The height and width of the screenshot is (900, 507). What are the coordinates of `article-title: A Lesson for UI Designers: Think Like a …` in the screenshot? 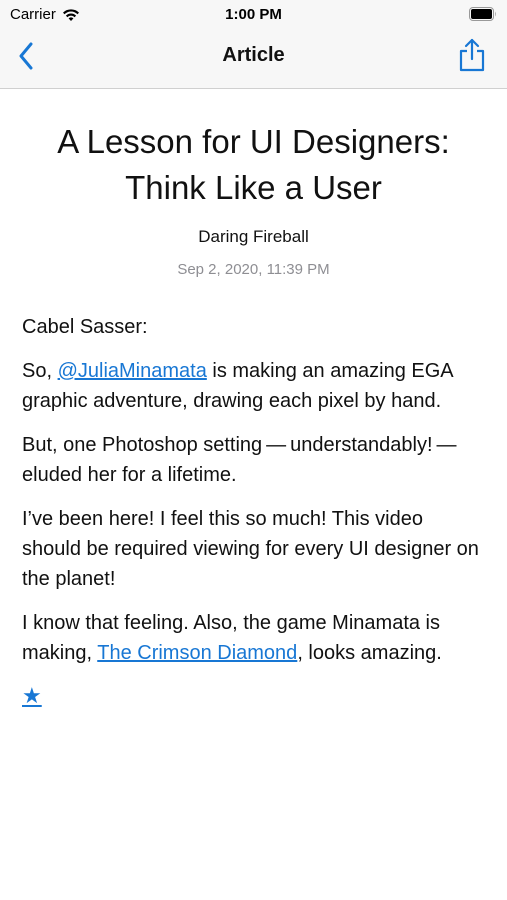 It's located at (253, 164).